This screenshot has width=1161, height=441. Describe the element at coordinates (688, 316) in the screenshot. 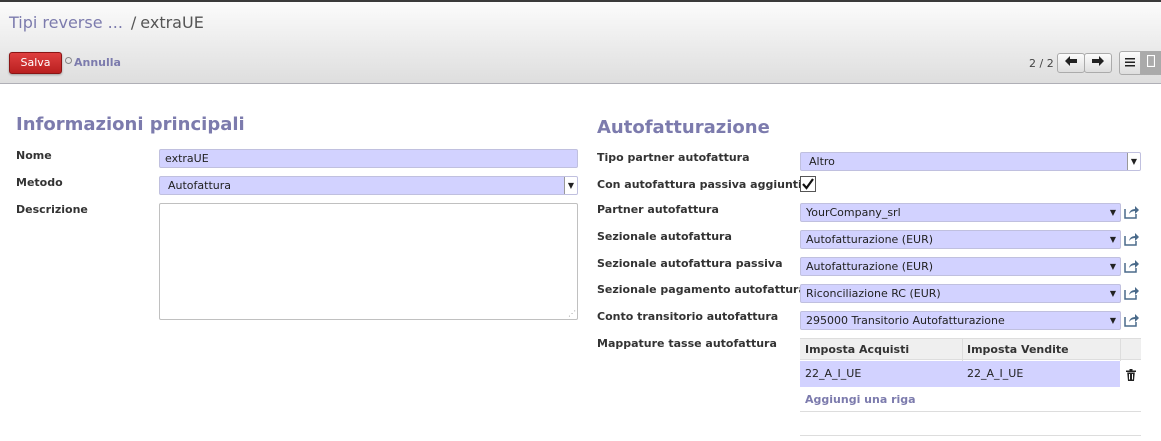

I see `transit-account-label: Conto transitorio autofattura` at that location.